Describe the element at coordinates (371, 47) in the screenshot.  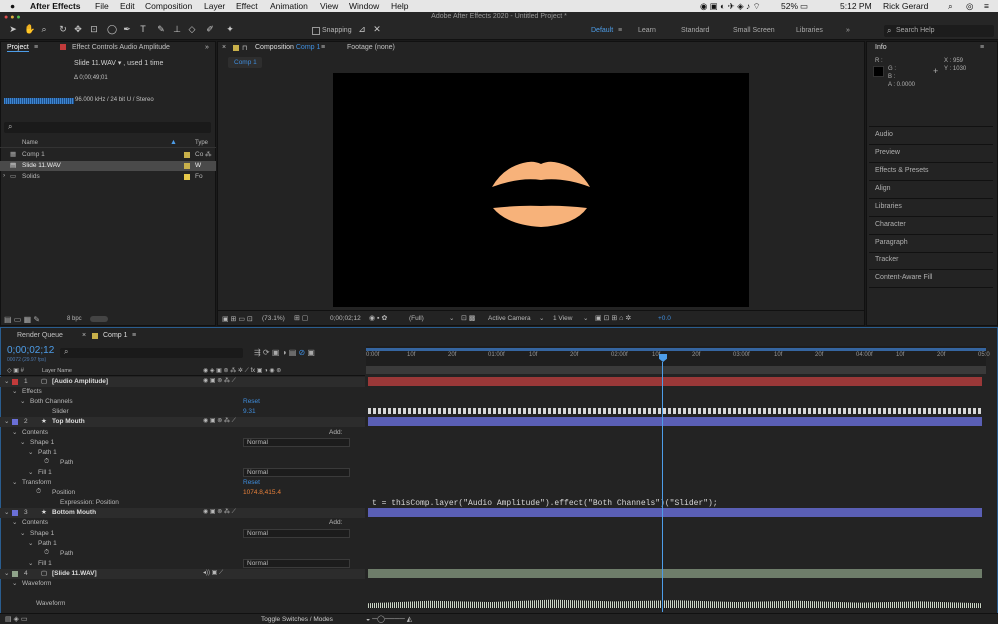
I see `tab-footage: Footage (none)` at that location.